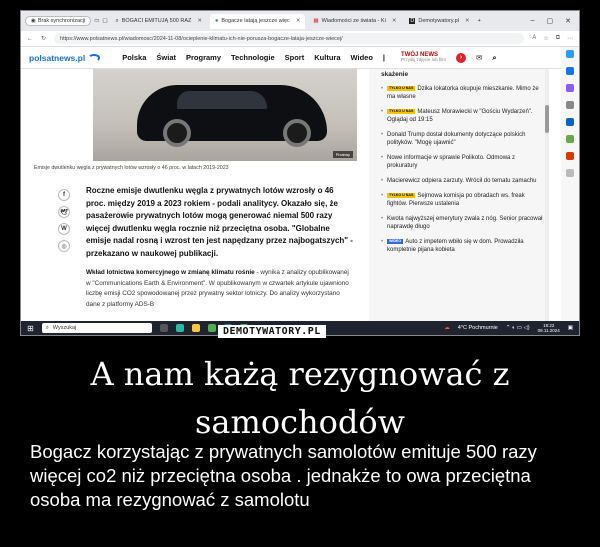 The width and height of the screenshot is (600, 547). What do you see at coordinates (64, 229) in the screenshot?
I see `wykop-icon: W` at bounding box center [64, 229].